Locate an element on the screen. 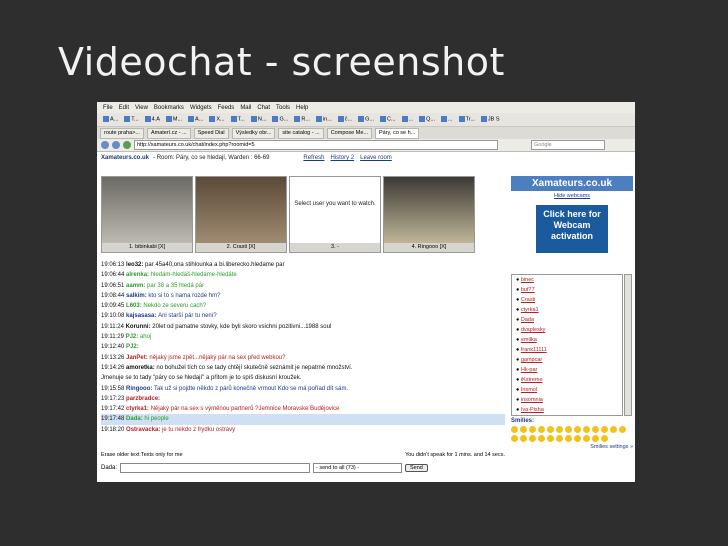 The height and width of the screenshot is (546, 728). chat-nick: parzbradce: is located at coordinates (143, 399).